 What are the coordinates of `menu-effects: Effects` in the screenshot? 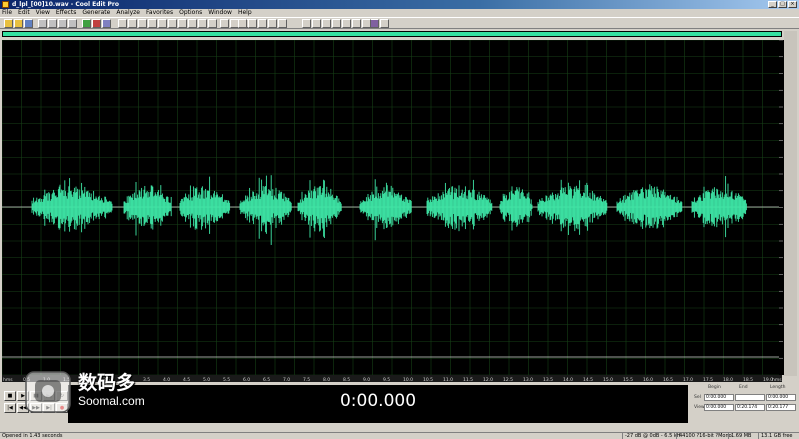 It's located at (66, 13).